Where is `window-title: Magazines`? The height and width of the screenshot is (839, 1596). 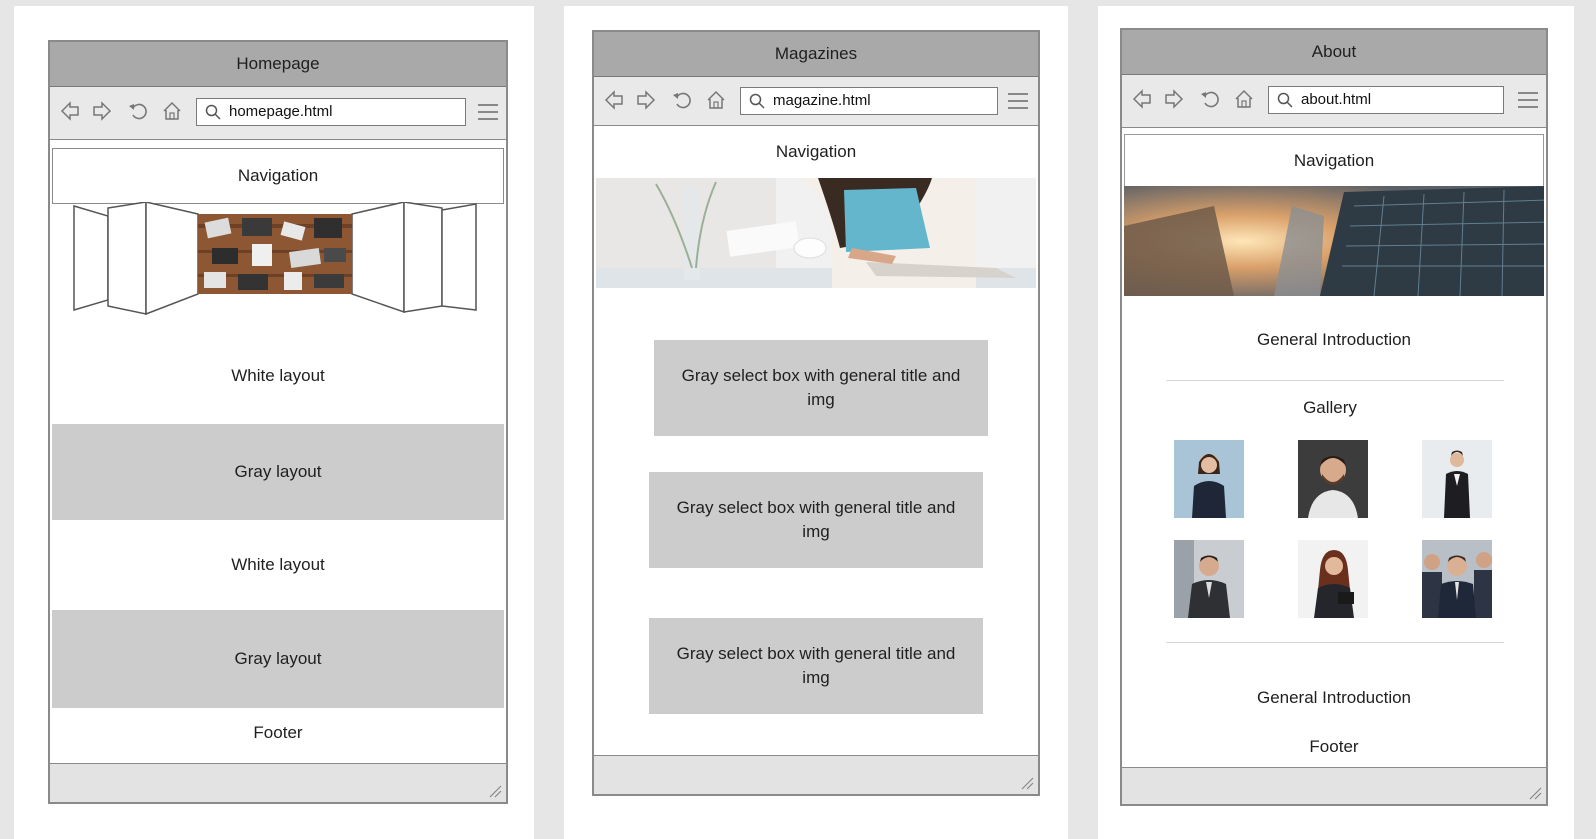
window-title: Magazines is located at coordinates (816, 54).